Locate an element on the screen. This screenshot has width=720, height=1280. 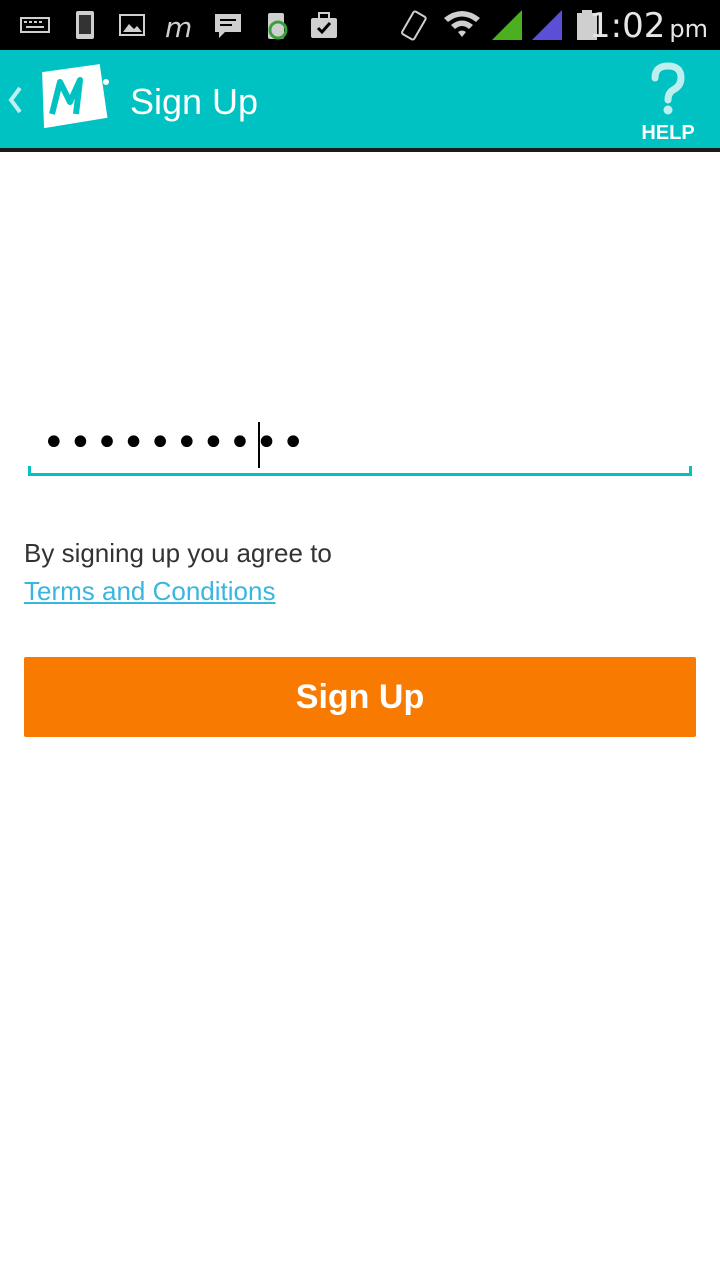
clock-time: 1:02 is located at coordinates (627, 26).